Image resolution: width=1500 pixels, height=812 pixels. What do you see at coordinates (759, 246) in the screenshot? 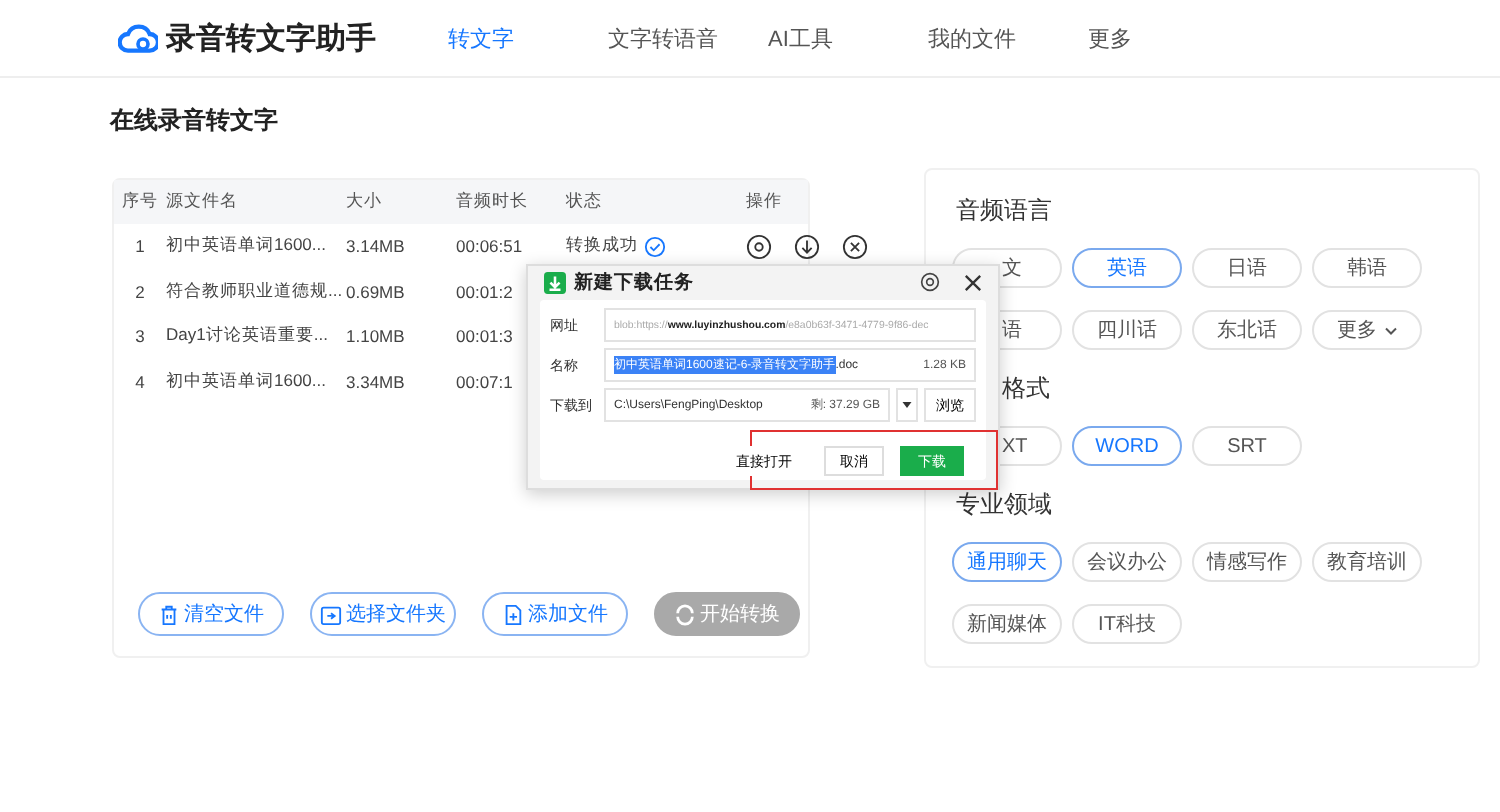
I see `view-icon` at bounding box center [759, 246].